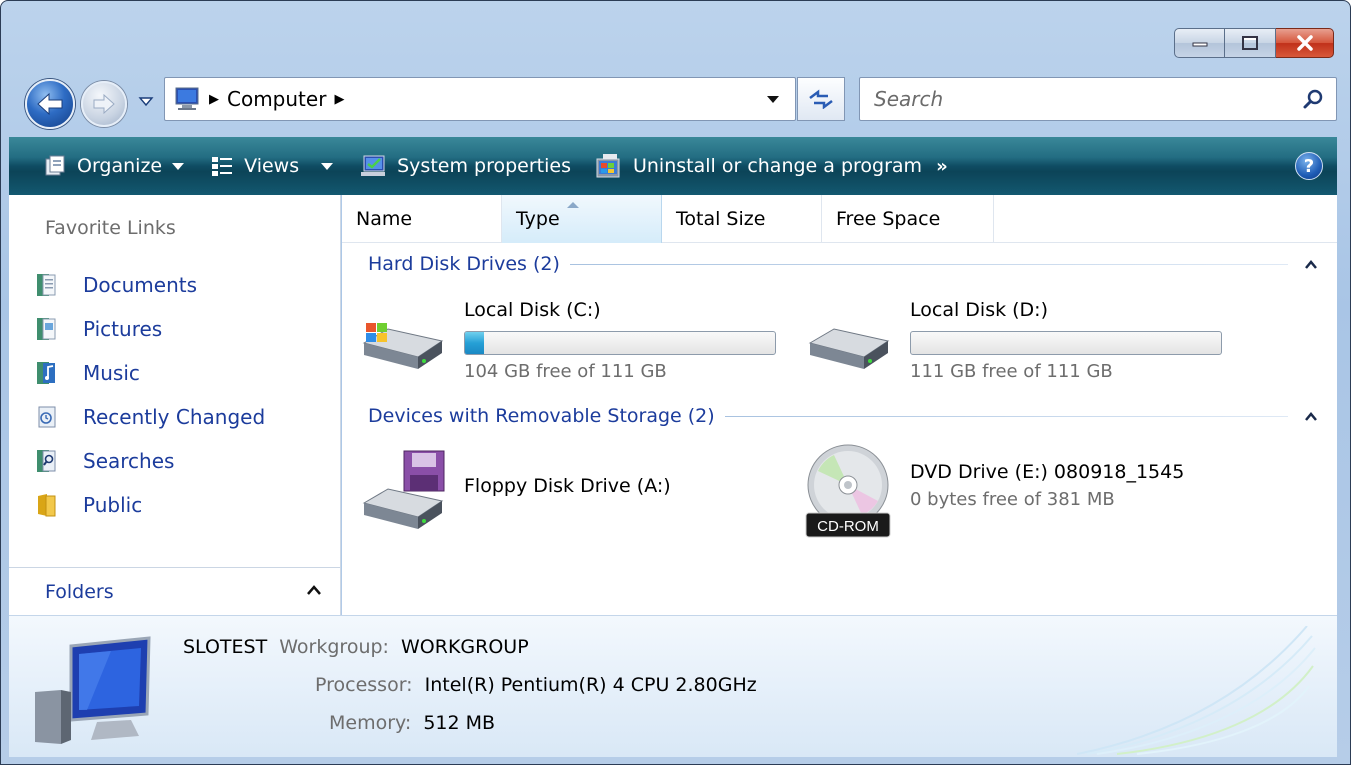 This screenshot has height=765, width=1351. What do you see at coordinates (403, 488) in the screenshot?
I see `floppy-drive-icon` at bounding box center [403, 488].